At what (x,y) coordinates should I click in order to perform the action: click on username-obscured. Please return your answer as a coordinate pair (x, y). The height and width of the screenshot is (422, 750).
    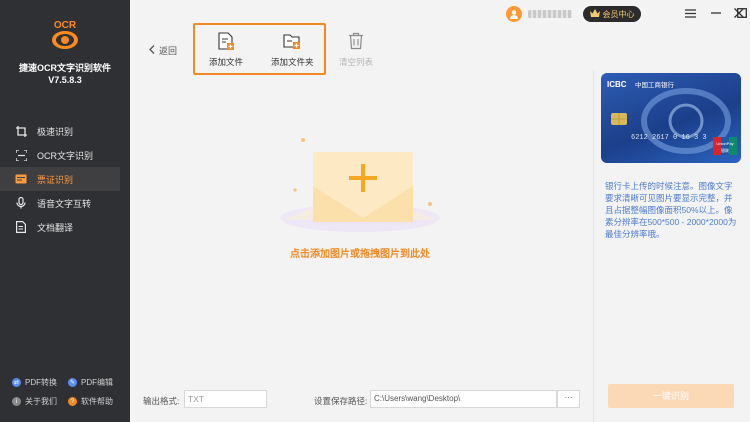
    Looking at the image, I should click on (550, 14).